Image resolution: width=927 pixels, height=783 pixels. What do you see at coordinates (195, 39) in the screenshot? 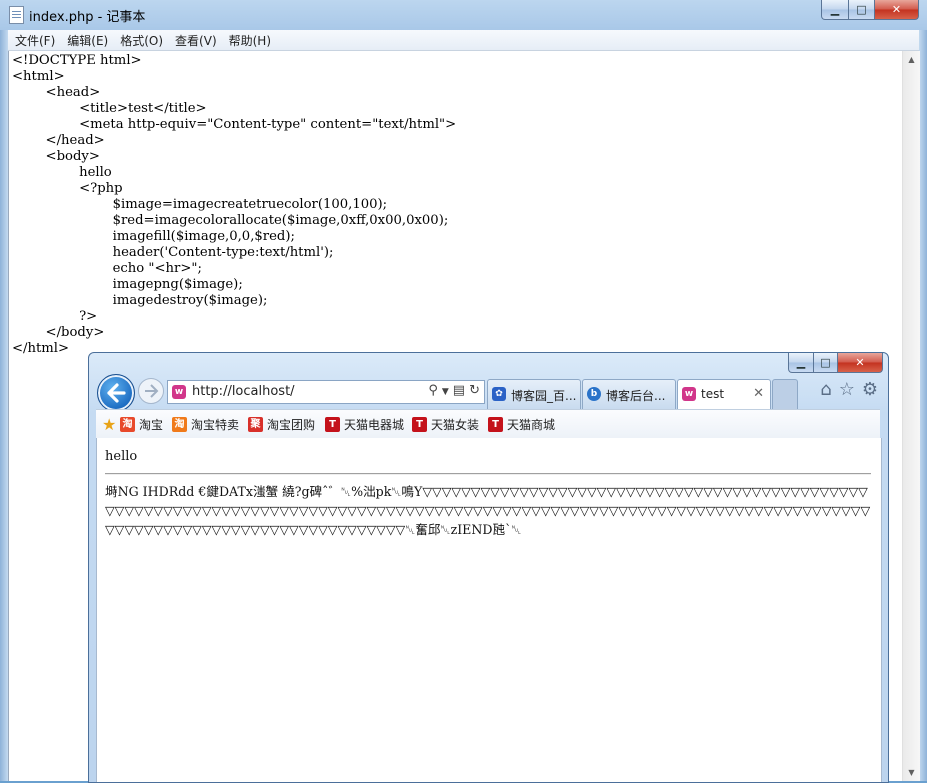
I see `menu-view: 查看(V)` at bounding box center [195, 39].